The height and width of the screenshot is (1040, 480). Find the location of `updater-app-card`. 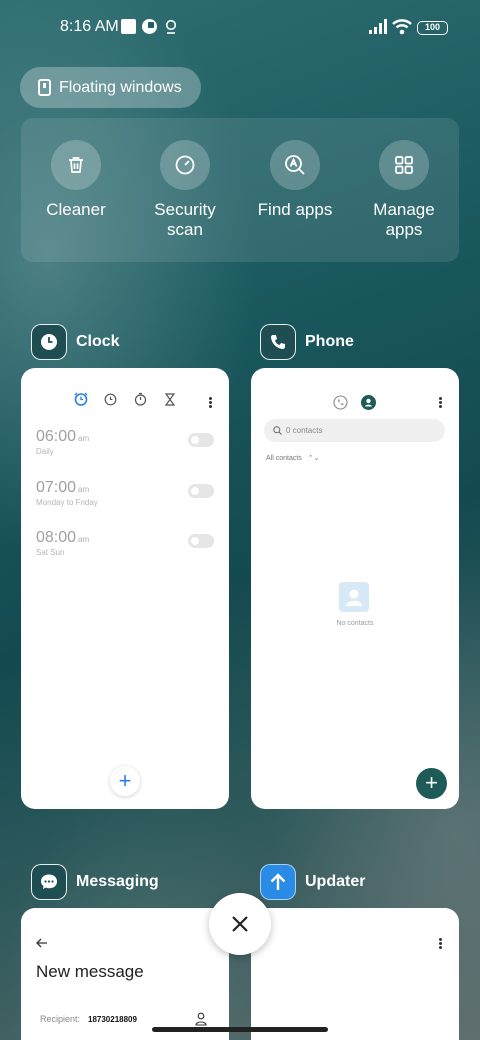

updater-app-card is located at coordinates (355, 974).